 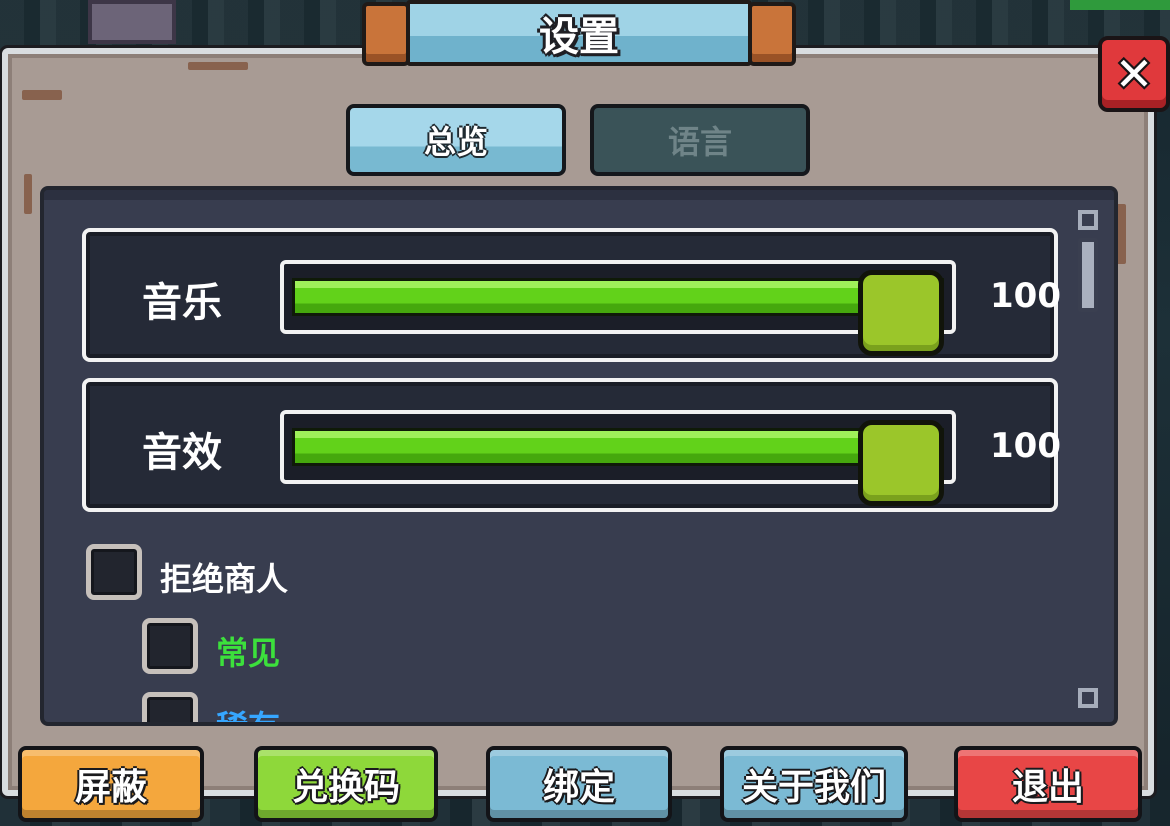 What do you see at coordinates (579, 784) in the screenshot?
I see `bind-button: 绑定` at bounding box center [579, 784].